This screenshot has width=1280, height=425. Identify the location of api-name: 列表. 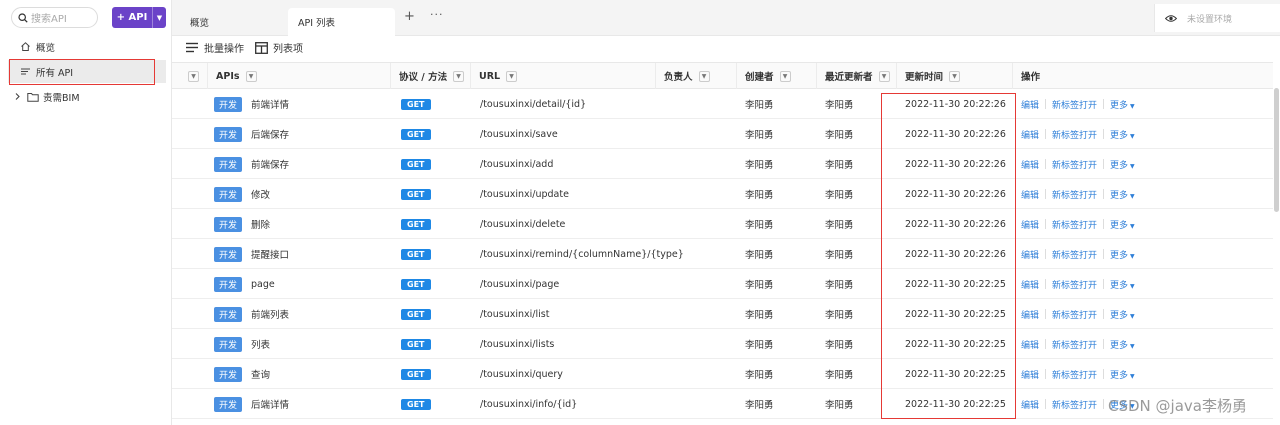
(260, 344).